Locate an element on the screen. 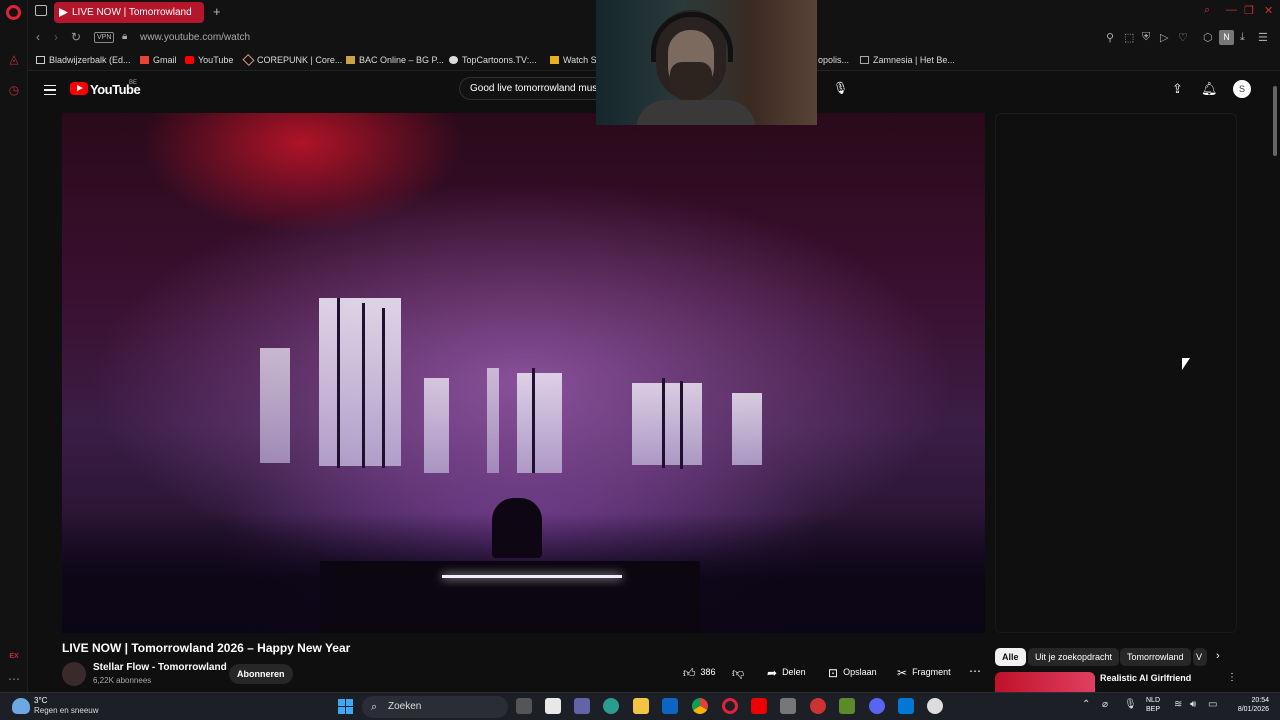 The width and height of the screenshot is (1280, 720). lock-icon: 🔒︎ is located at coordinates (124, 36).